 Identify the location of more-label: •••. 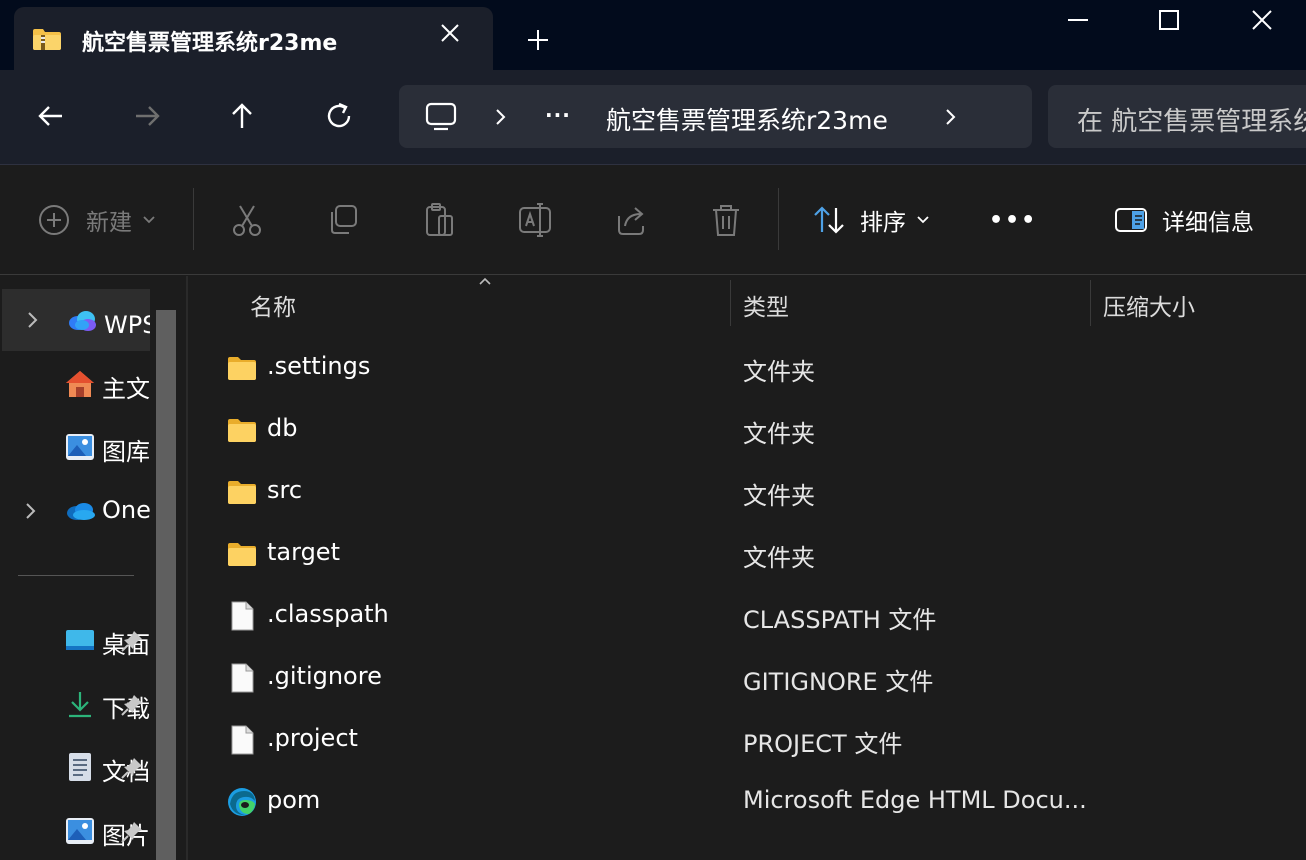
(1013, 220).